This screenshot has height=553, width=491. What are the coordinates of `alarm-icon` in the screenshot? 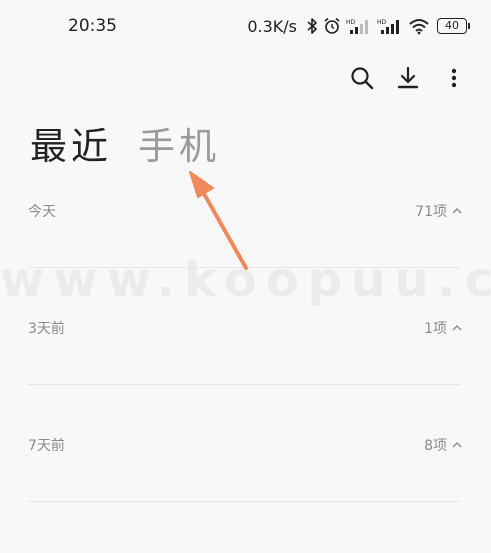 It's located at (332, 26).